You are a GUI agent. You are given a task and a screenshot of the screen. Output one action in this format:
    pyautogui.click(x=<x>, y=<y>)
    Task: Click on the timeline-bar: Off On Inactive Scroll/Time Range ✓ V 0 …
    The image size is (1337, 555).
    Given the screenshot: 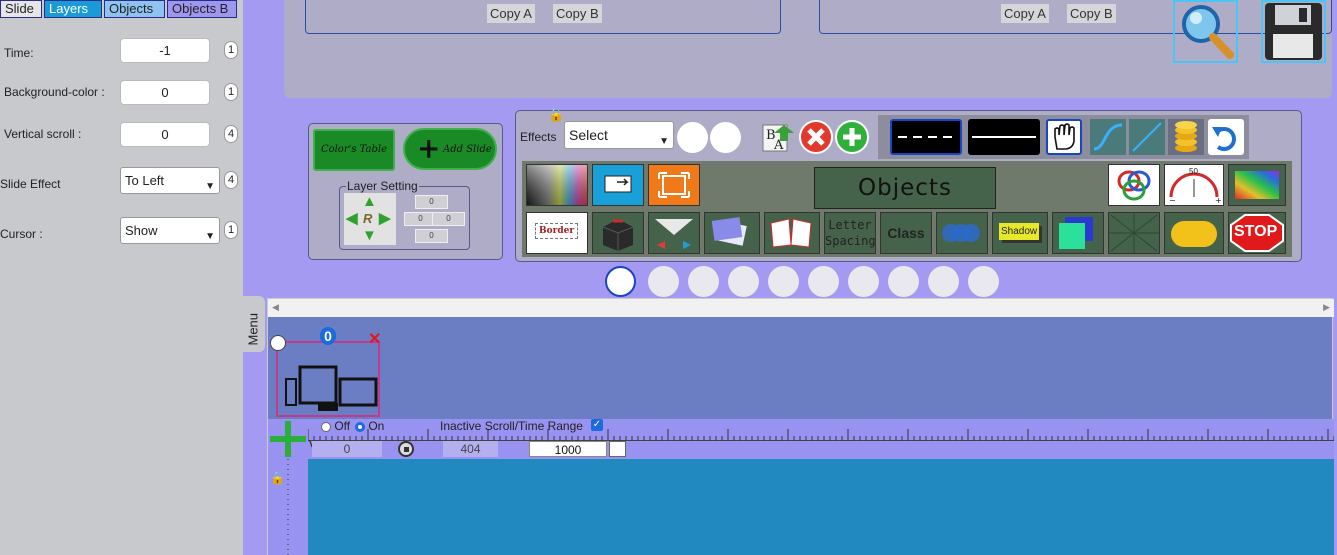 What is the action you would take?
    pyautogui.click(x=801, y=439)
    